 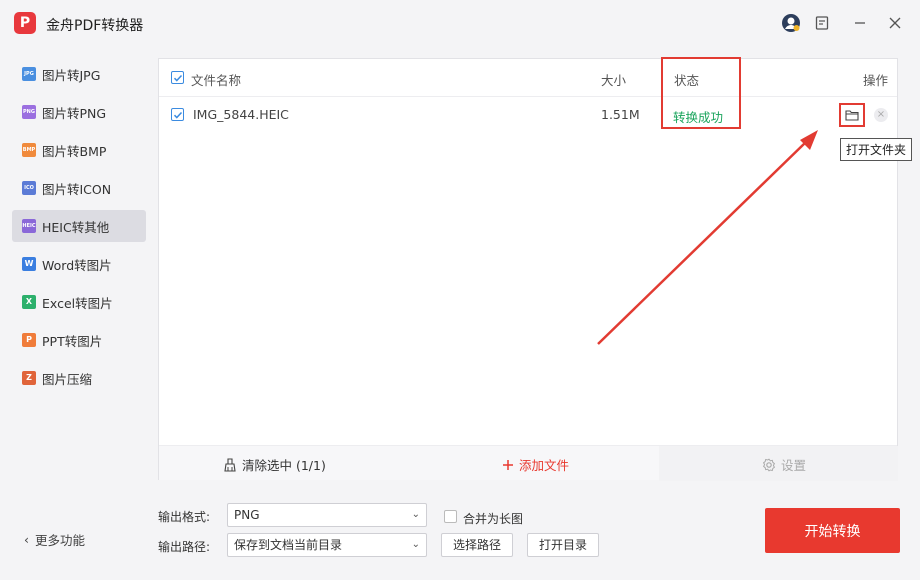 I want to click on output-path-value: 保存到文档当前目录, so click(x=288, y=545).